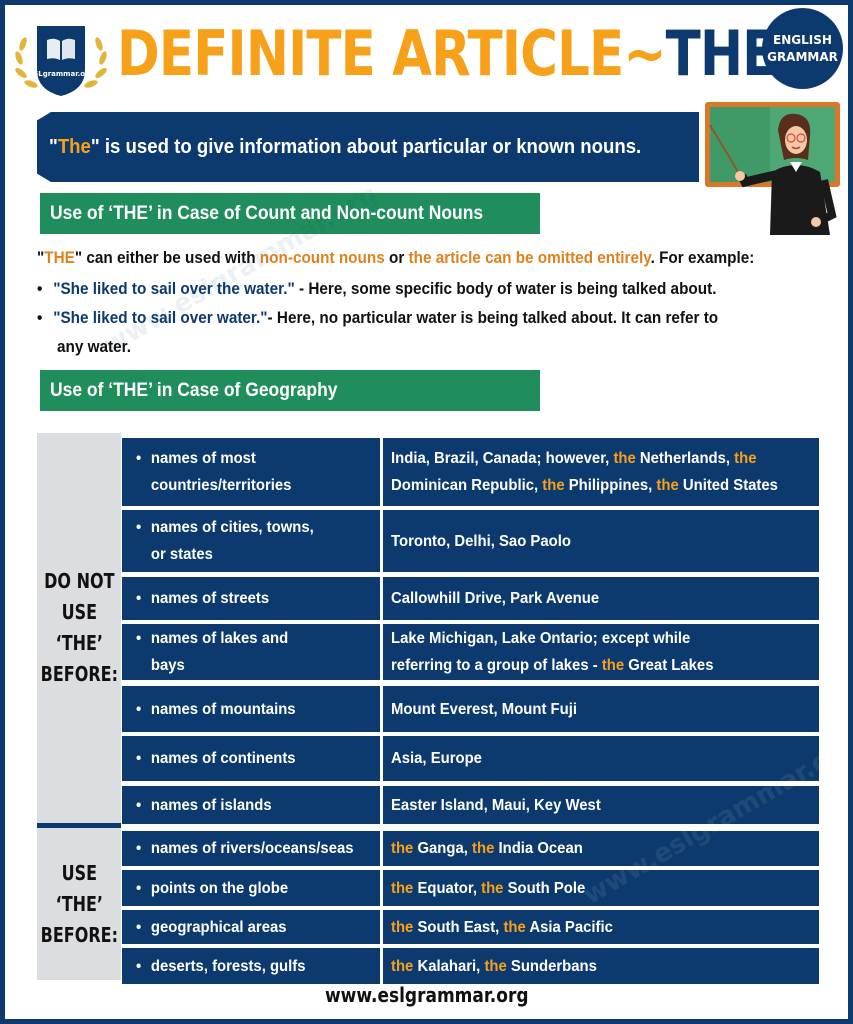 This screenshot has width=853, height=1024. I want to click on category-cell: names of mountains, so click(251, 709).